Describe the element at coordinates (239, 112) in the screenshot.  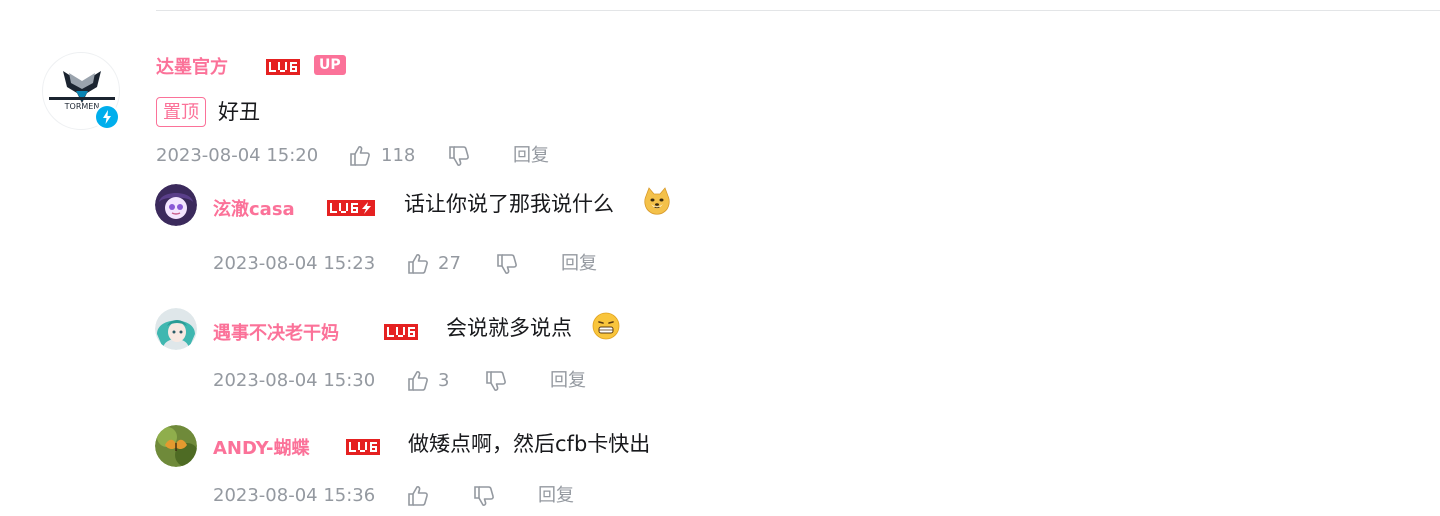
I see `comment-text: 好丑` at that location.